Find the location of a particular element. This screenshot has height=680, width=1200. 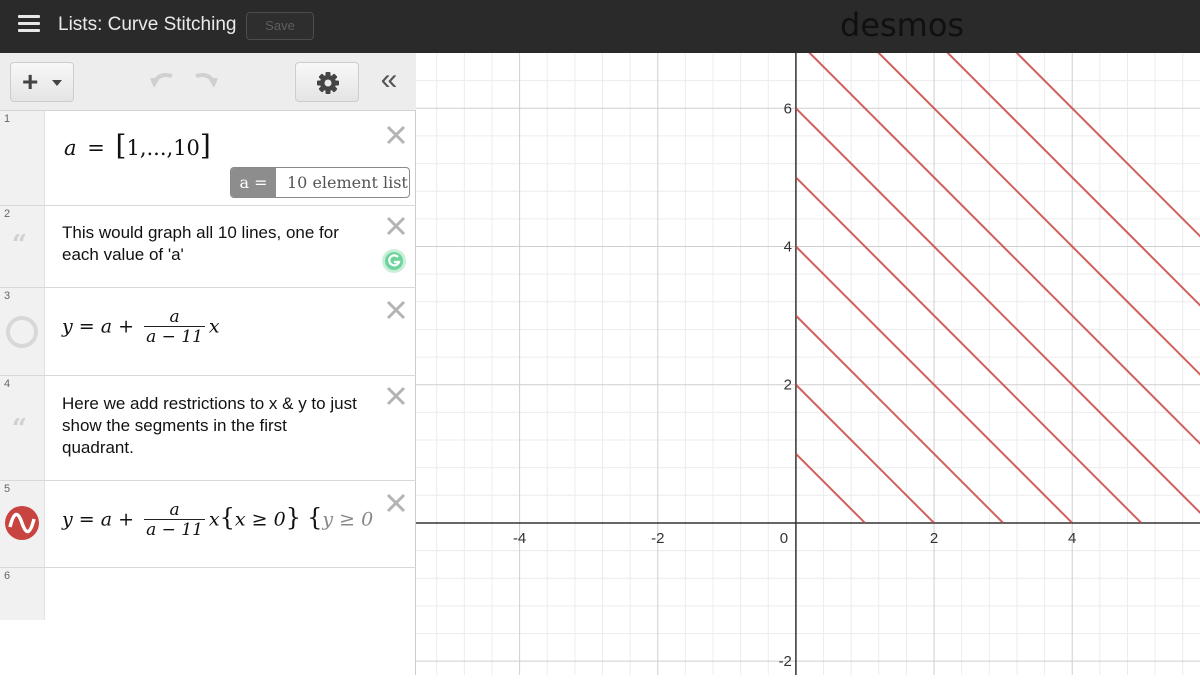

gear-icon is located at coordinates (328, 83).